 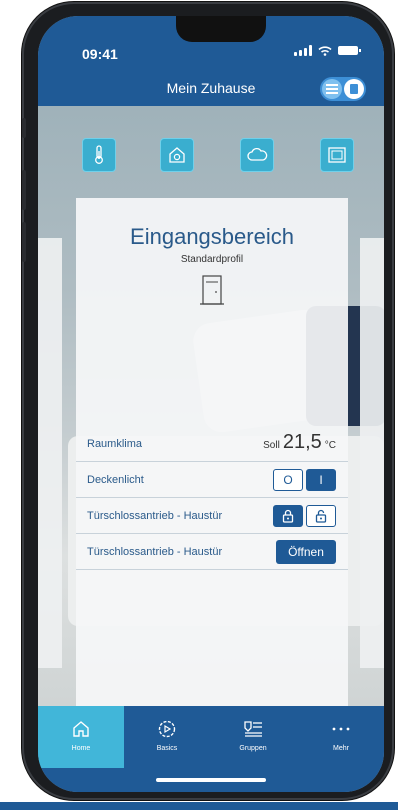 What do you see at coordinates (81, 729) in the screenshot?
I see `home-icon` at bounding box center [81, 729].